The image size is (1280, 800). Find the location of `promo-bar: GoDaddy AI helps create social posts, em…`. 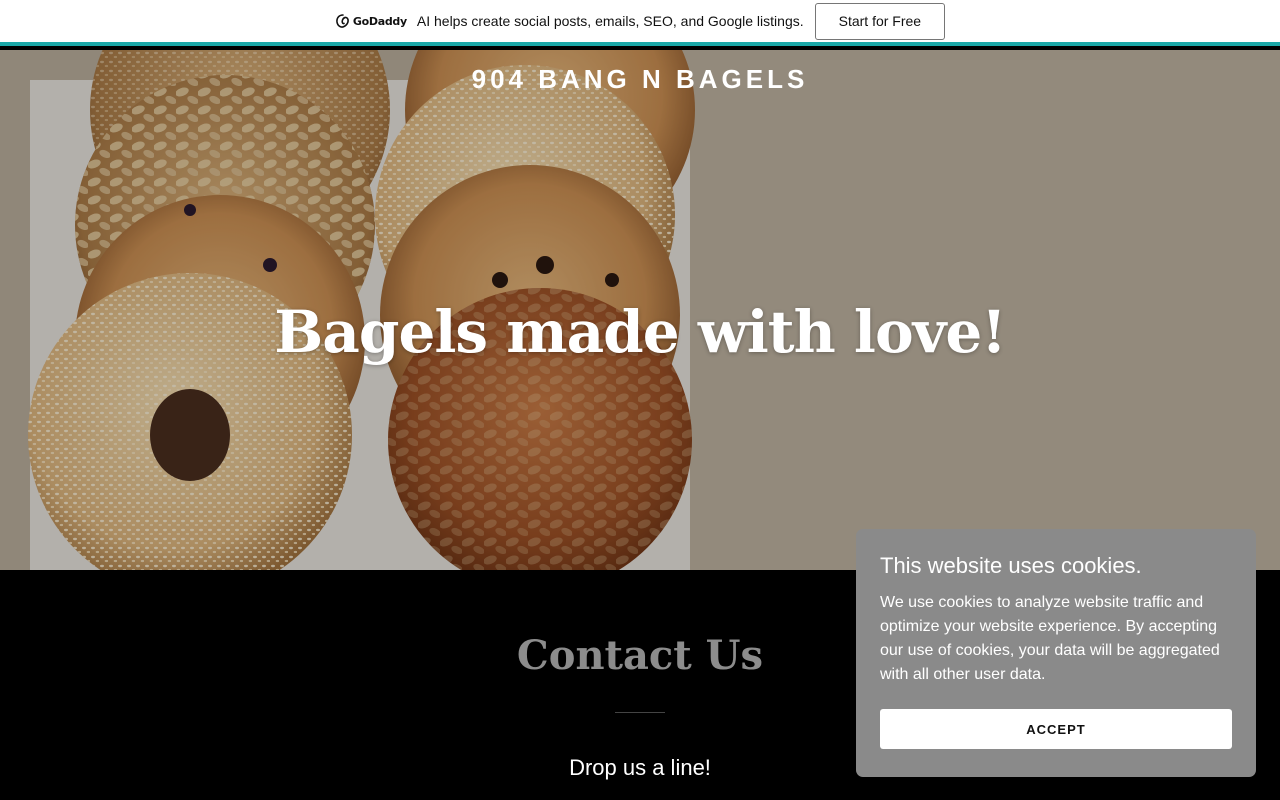

promo-bar: GoDaddy AI helps create social posts, em… is located at coordinates (640, 23).